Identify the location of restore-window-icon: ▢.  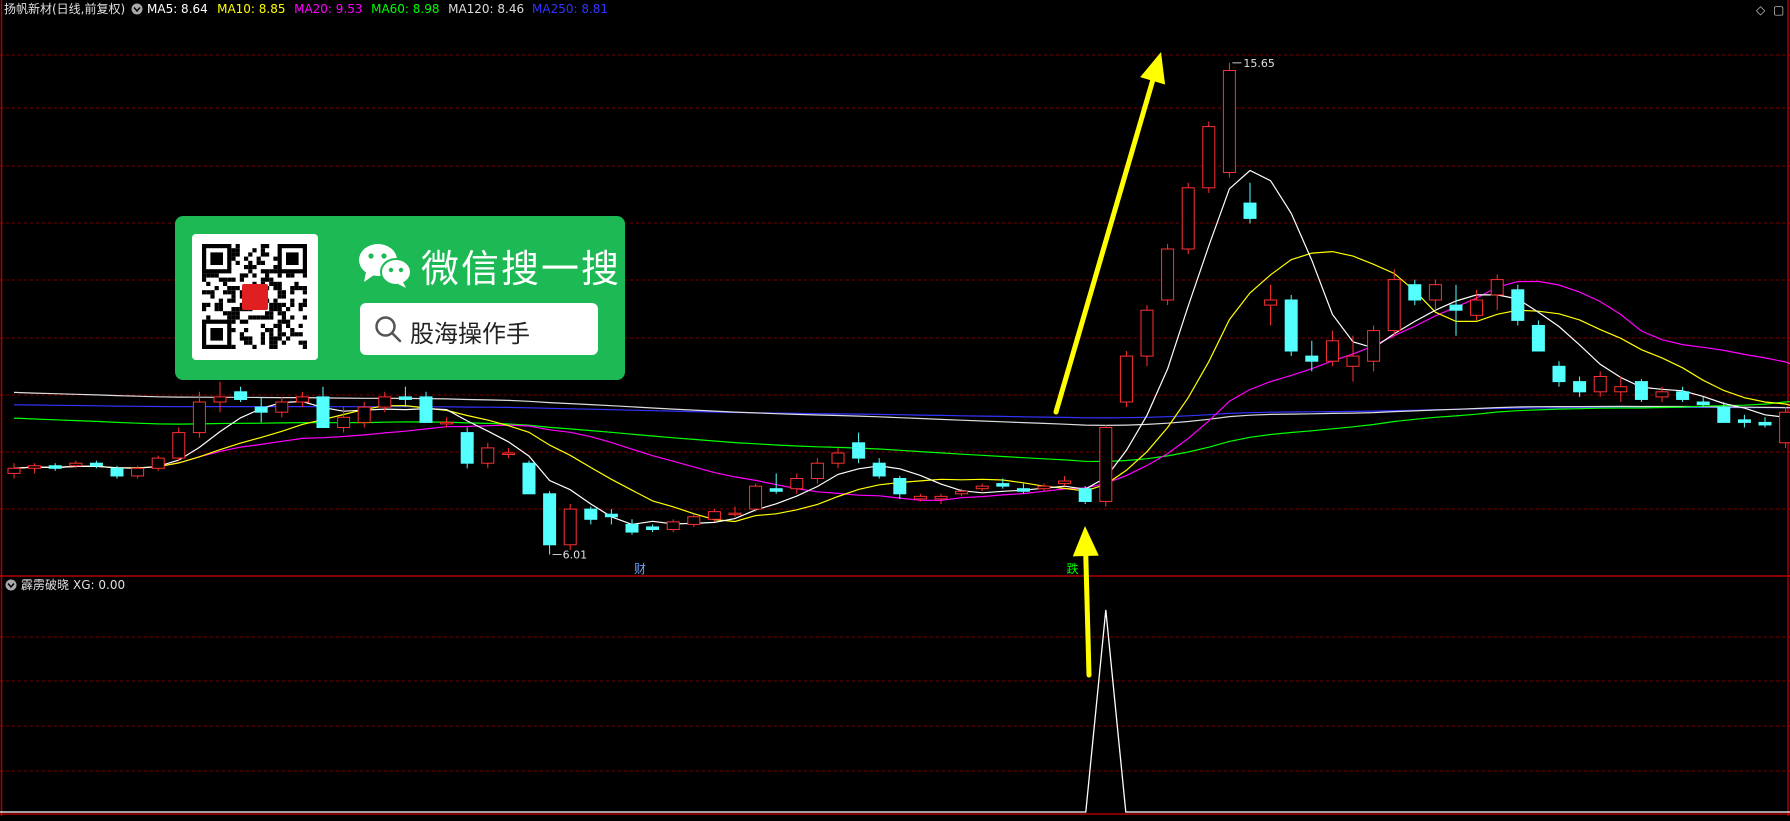
(1778, 10).